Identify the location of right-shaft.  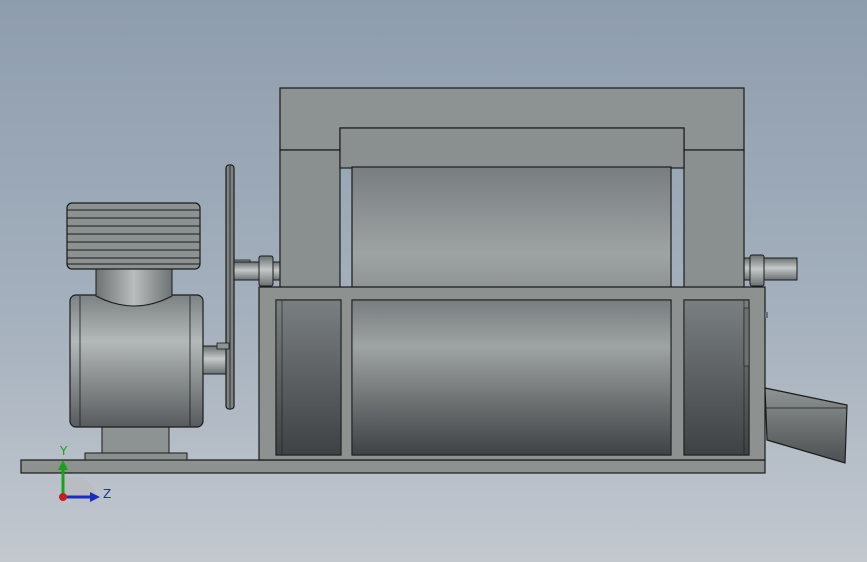
(770, 270).